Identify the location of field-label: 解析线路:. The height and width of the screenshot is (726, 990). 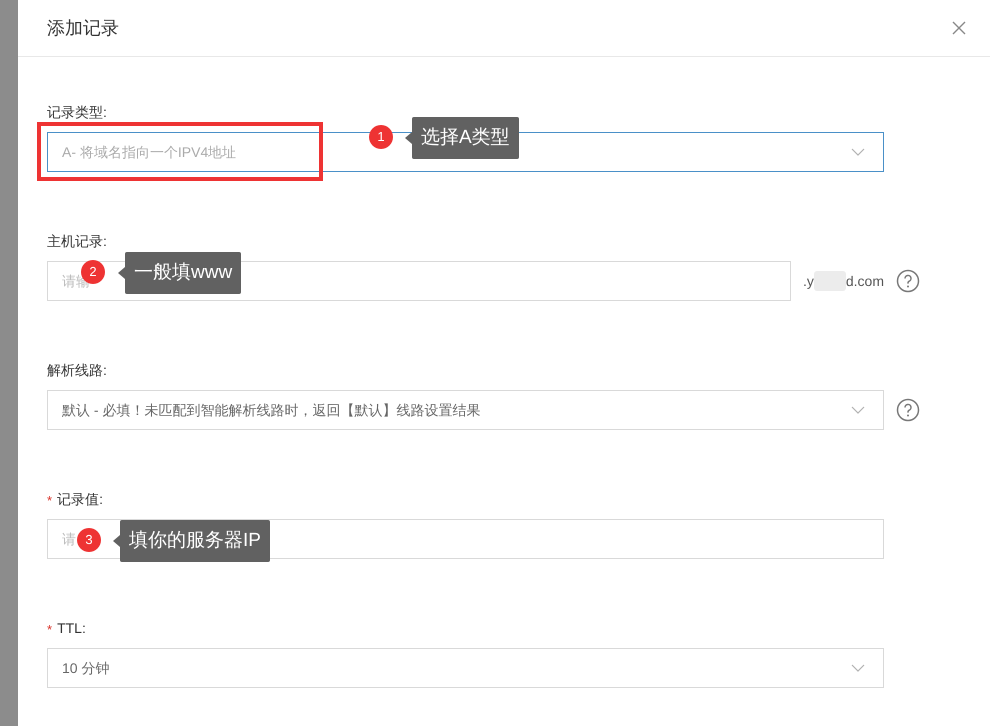
(77, 370).